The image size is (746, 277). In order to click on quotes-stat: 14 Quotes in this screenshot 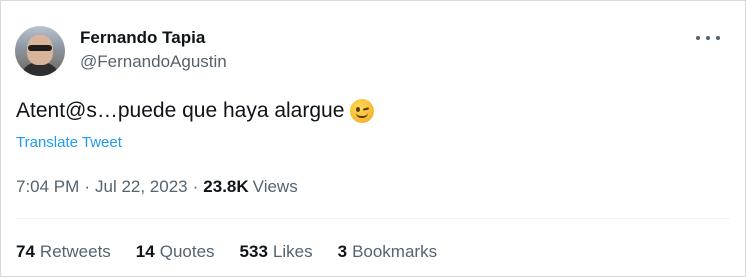, I will do `click(175, 252)`.